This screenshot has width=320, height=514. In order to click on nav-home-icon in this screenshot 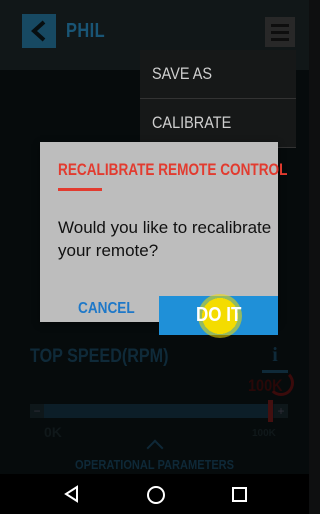, I will do `click(156, 495)`.